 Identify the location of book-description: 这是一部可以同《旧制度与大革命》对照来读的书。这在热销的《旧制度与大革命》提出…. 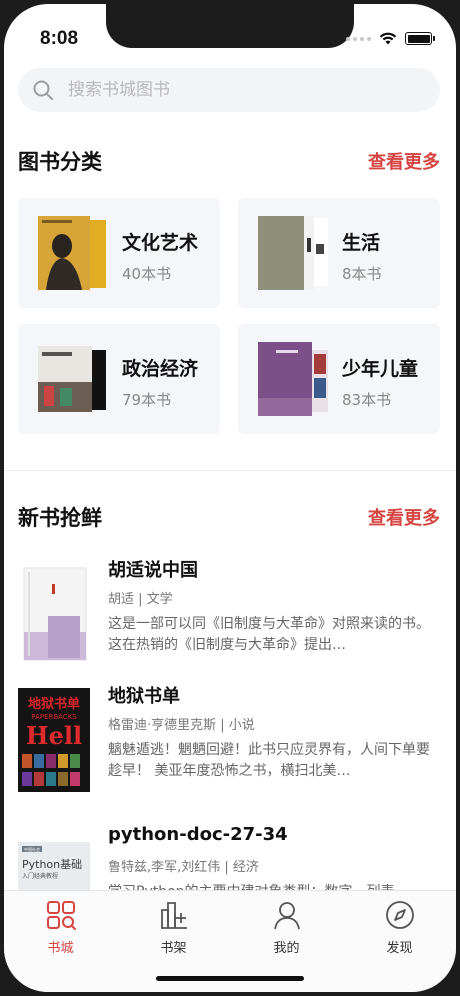
(269, 634).